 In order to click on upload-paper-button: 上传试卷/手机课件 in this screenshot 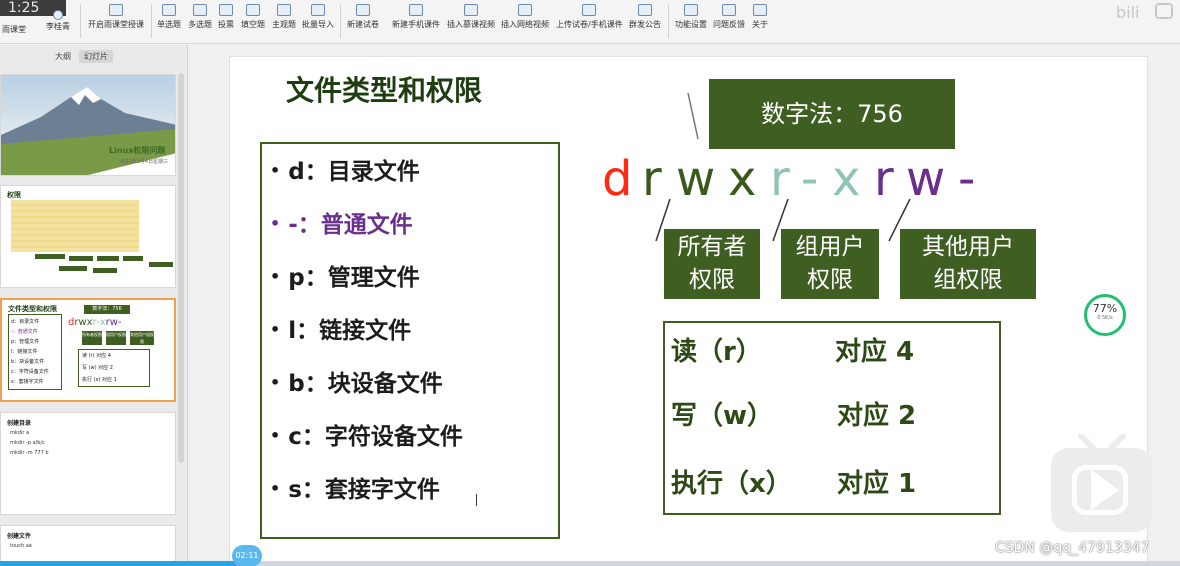, I will do `click(589, 22)`.